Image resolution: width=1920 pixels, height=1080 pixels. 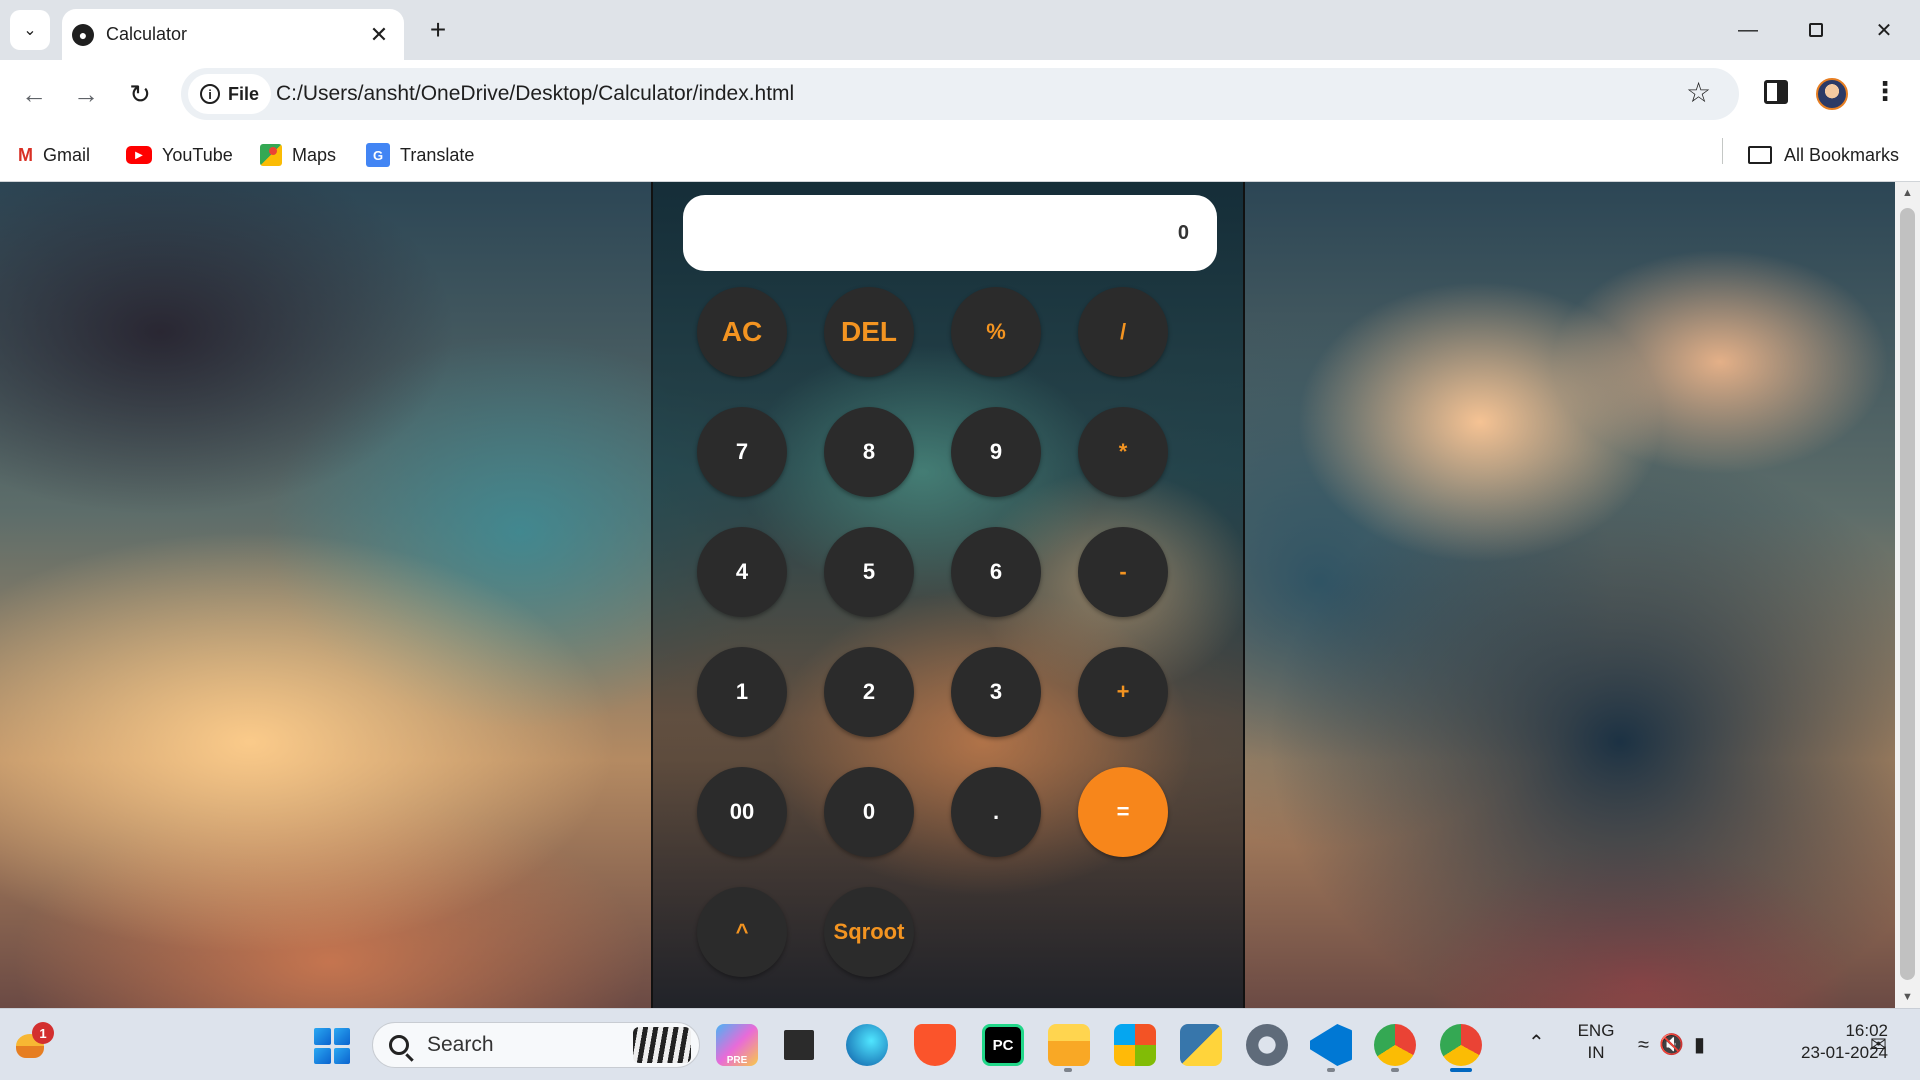 I want to click on system-tray: ≈🔇▮, so click(x=1676, y=1044).